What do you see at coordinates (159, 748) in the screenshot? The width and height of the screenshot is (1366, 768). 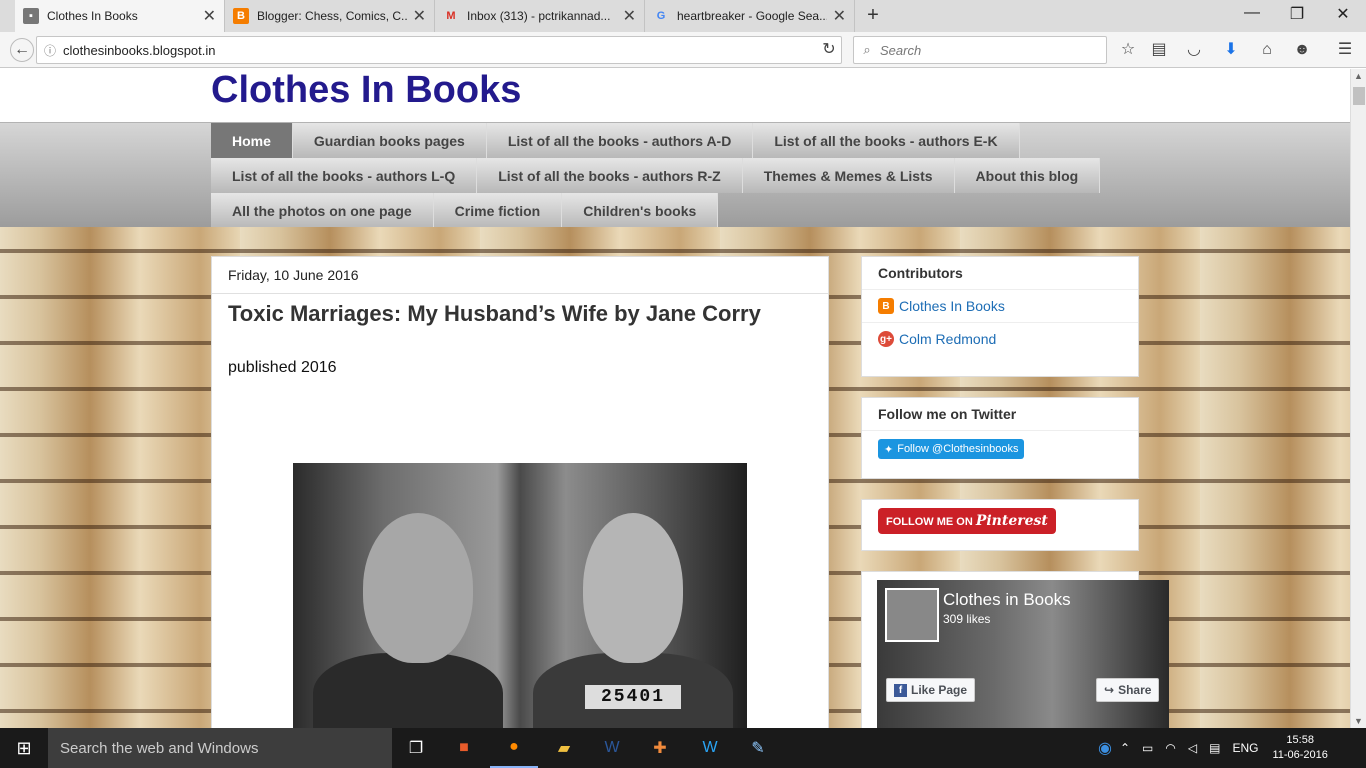 I see `taskbar-search-placeholder: Search the web and Windows` at bounding box center [159, 748].